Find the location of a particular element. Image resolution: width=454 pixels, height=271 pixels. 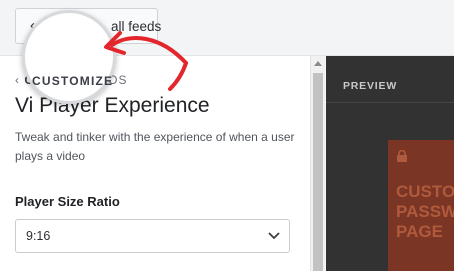

chevron-left-icon: ‹ is located at coordinates (20, 80).